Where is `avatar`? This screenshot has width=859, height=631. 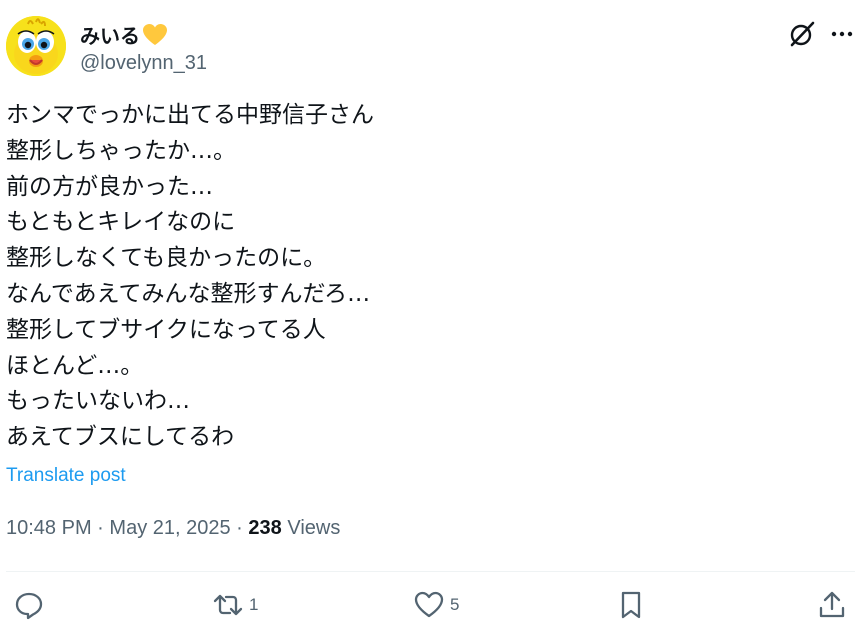
avatar is located at coordinates (36, 46).